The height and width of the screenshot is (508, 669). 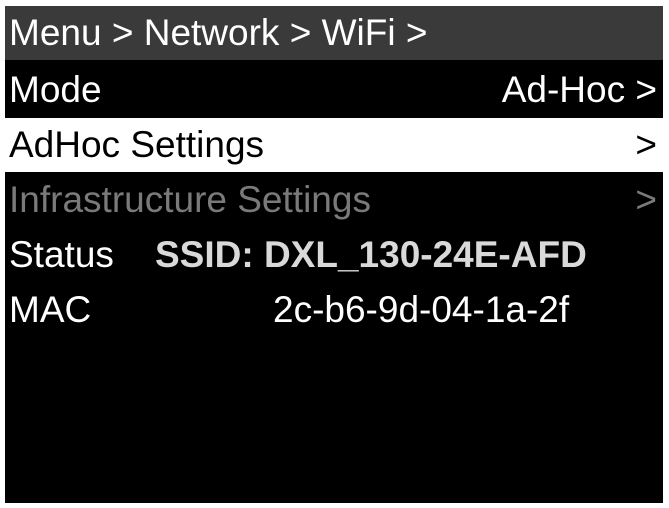 I want to click on status-label: Status, so click(x=61, y=254).